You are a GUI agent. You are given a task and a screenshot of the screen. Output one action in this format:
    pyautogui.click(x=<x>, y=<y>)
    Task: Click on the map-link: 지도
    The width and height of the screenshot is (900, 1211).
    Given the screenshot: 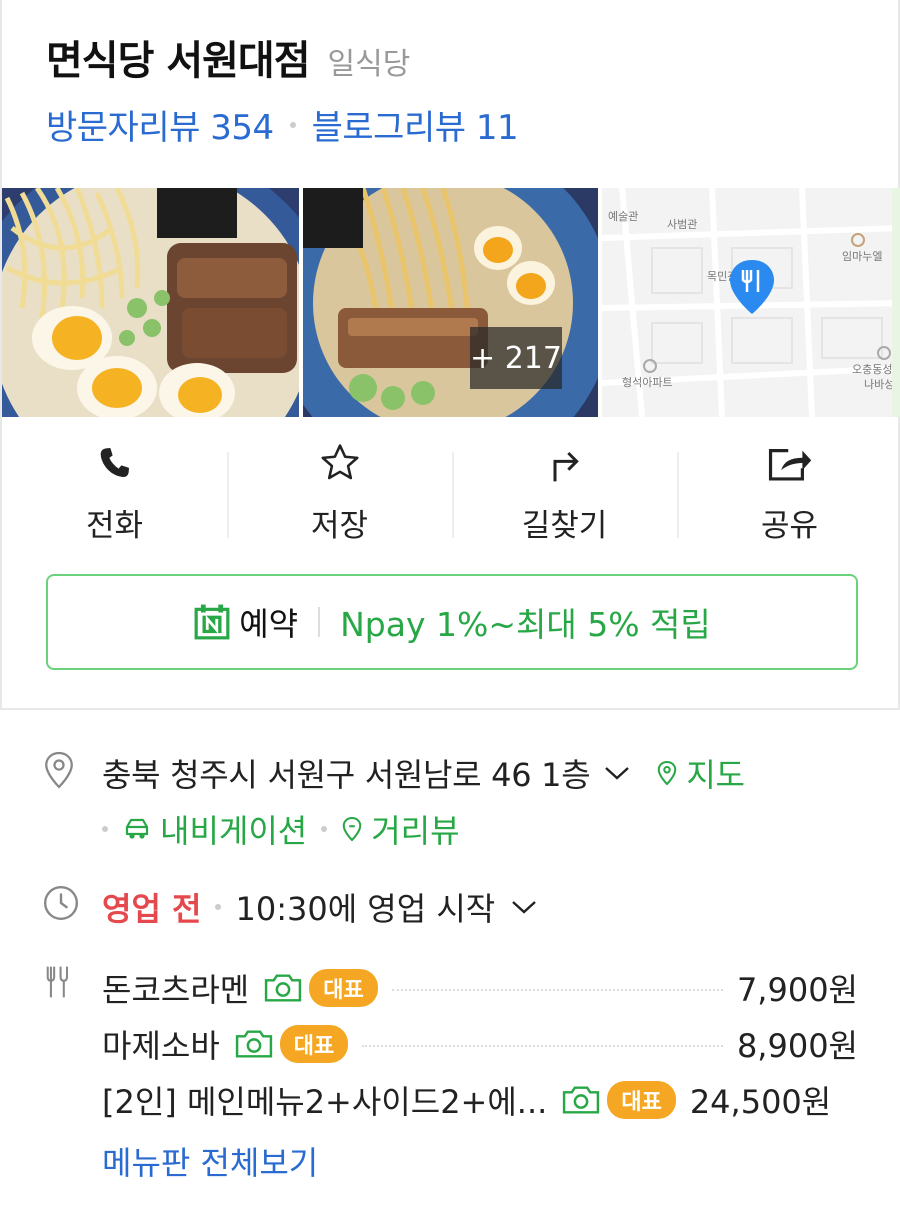 What is the action you would take?
    pyautogui.click(x=700, y=773)
    